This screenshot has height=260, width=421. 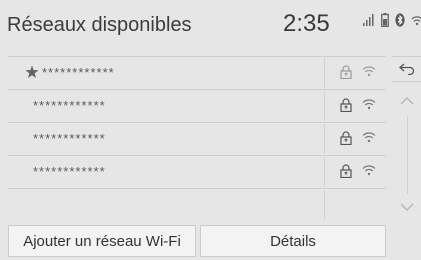 I want to click on details-button: Détails, so click(x=293, y=241).